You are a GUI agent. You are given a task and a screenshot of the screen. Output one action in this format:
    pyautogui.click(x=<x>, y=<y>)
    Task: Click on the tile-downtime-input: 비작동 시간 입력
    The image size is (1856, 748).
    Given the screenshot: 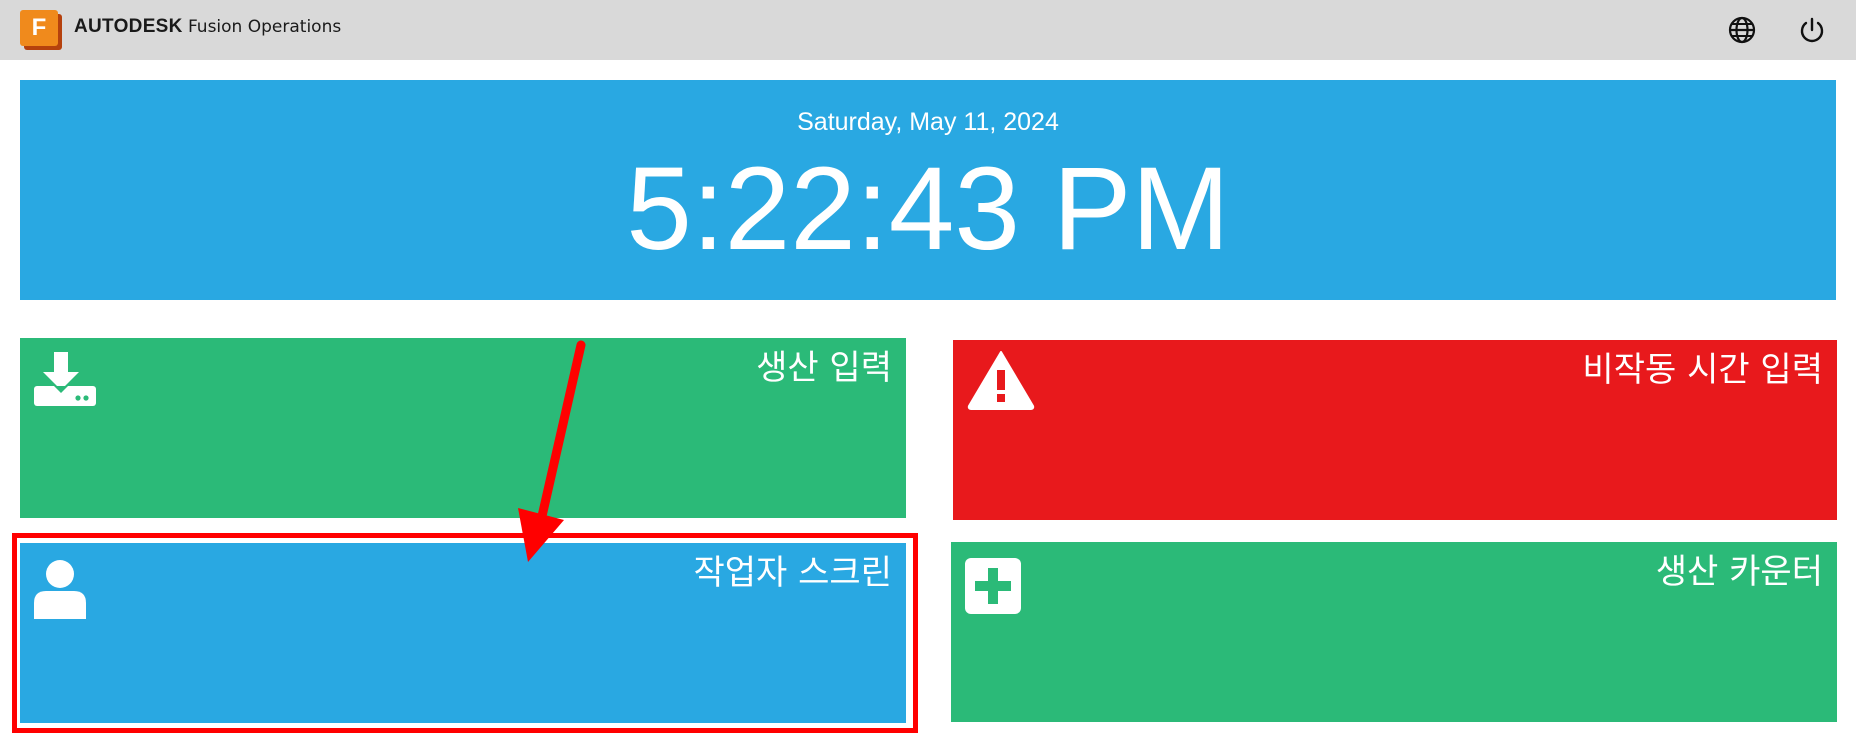 What is the action you would take?
    pyautogui.click(x=1395, y=430)
    